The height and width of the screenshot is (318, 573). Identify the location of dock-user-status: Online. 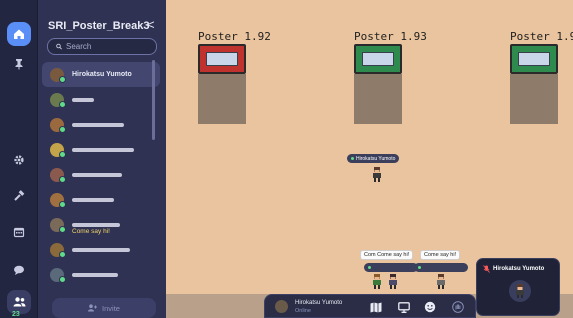
(303, 311).